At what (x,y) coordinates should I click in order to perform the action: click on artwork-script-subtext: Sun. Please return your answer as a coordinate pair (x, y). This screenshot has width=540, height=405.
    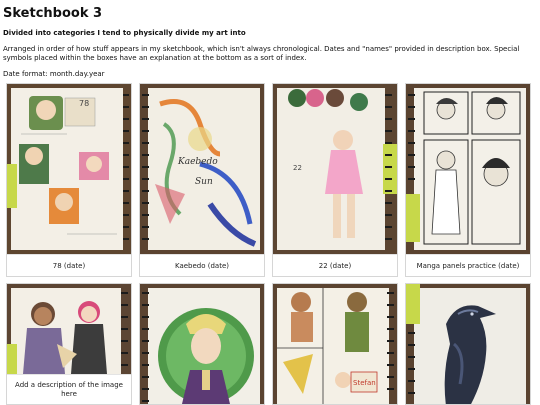
    Looking at the image, I should click on (204, 182).